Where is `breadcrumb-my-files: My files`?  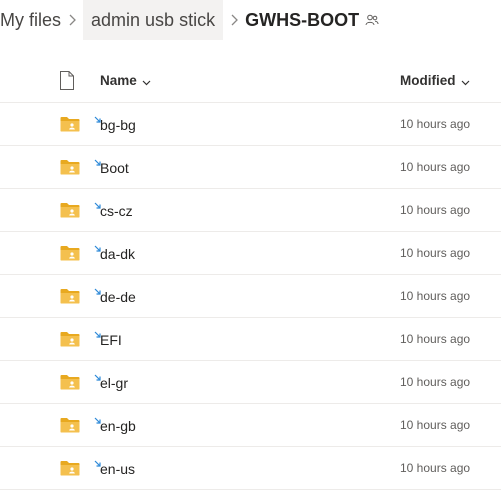 breadcrumb-my-files: My files is located at coordinates (30, 20).